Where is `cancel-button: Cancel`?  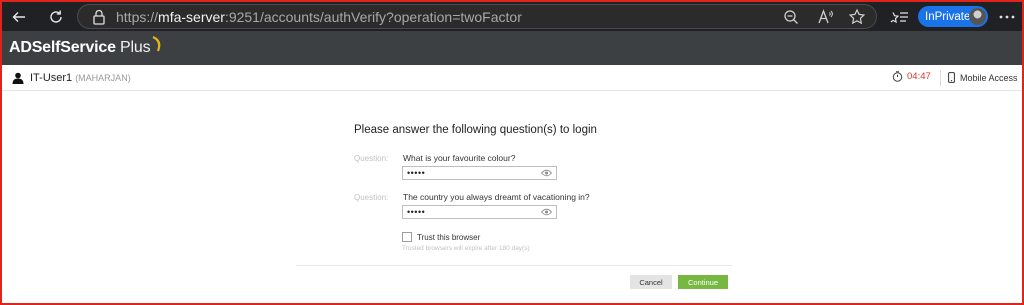
cancel-button: Cancel is located at coordinates (651, 282).